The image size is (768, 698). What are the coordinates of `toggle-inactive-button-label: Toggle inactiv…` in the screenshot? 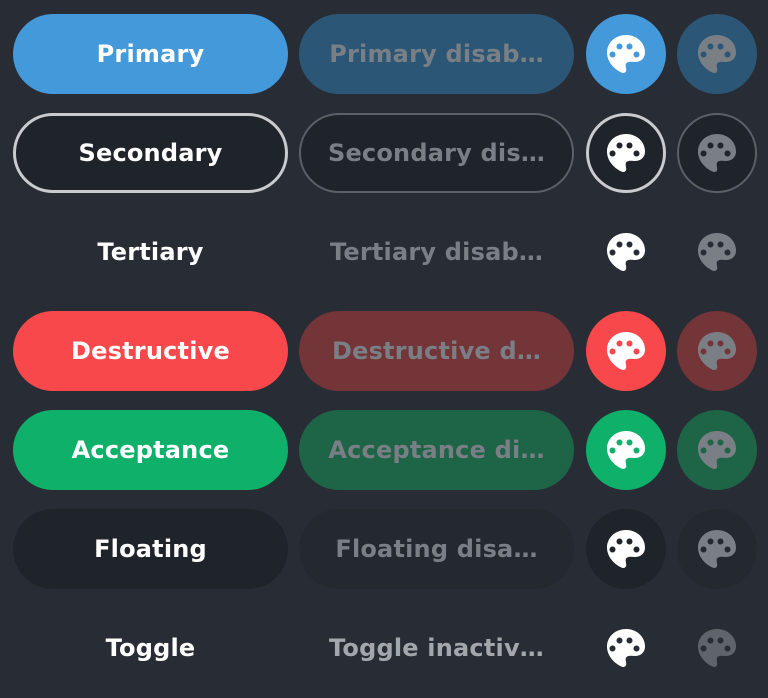 It's located at (436, 648).